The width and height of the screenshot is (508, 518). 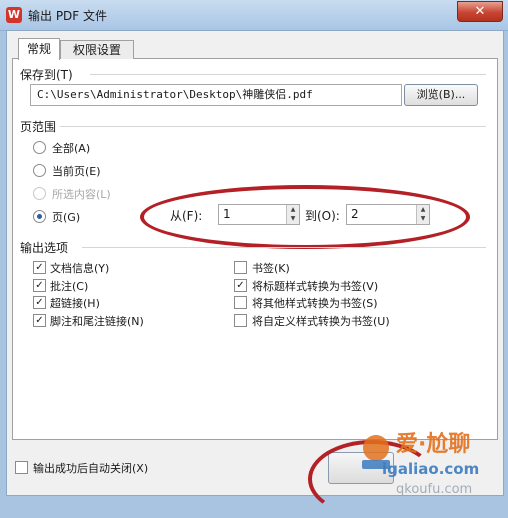 What do you see at coordinates (433, 444) in the screenshot?
I see `watermark-text-top: 爱·尬聊` at bounding box center [433, 444].